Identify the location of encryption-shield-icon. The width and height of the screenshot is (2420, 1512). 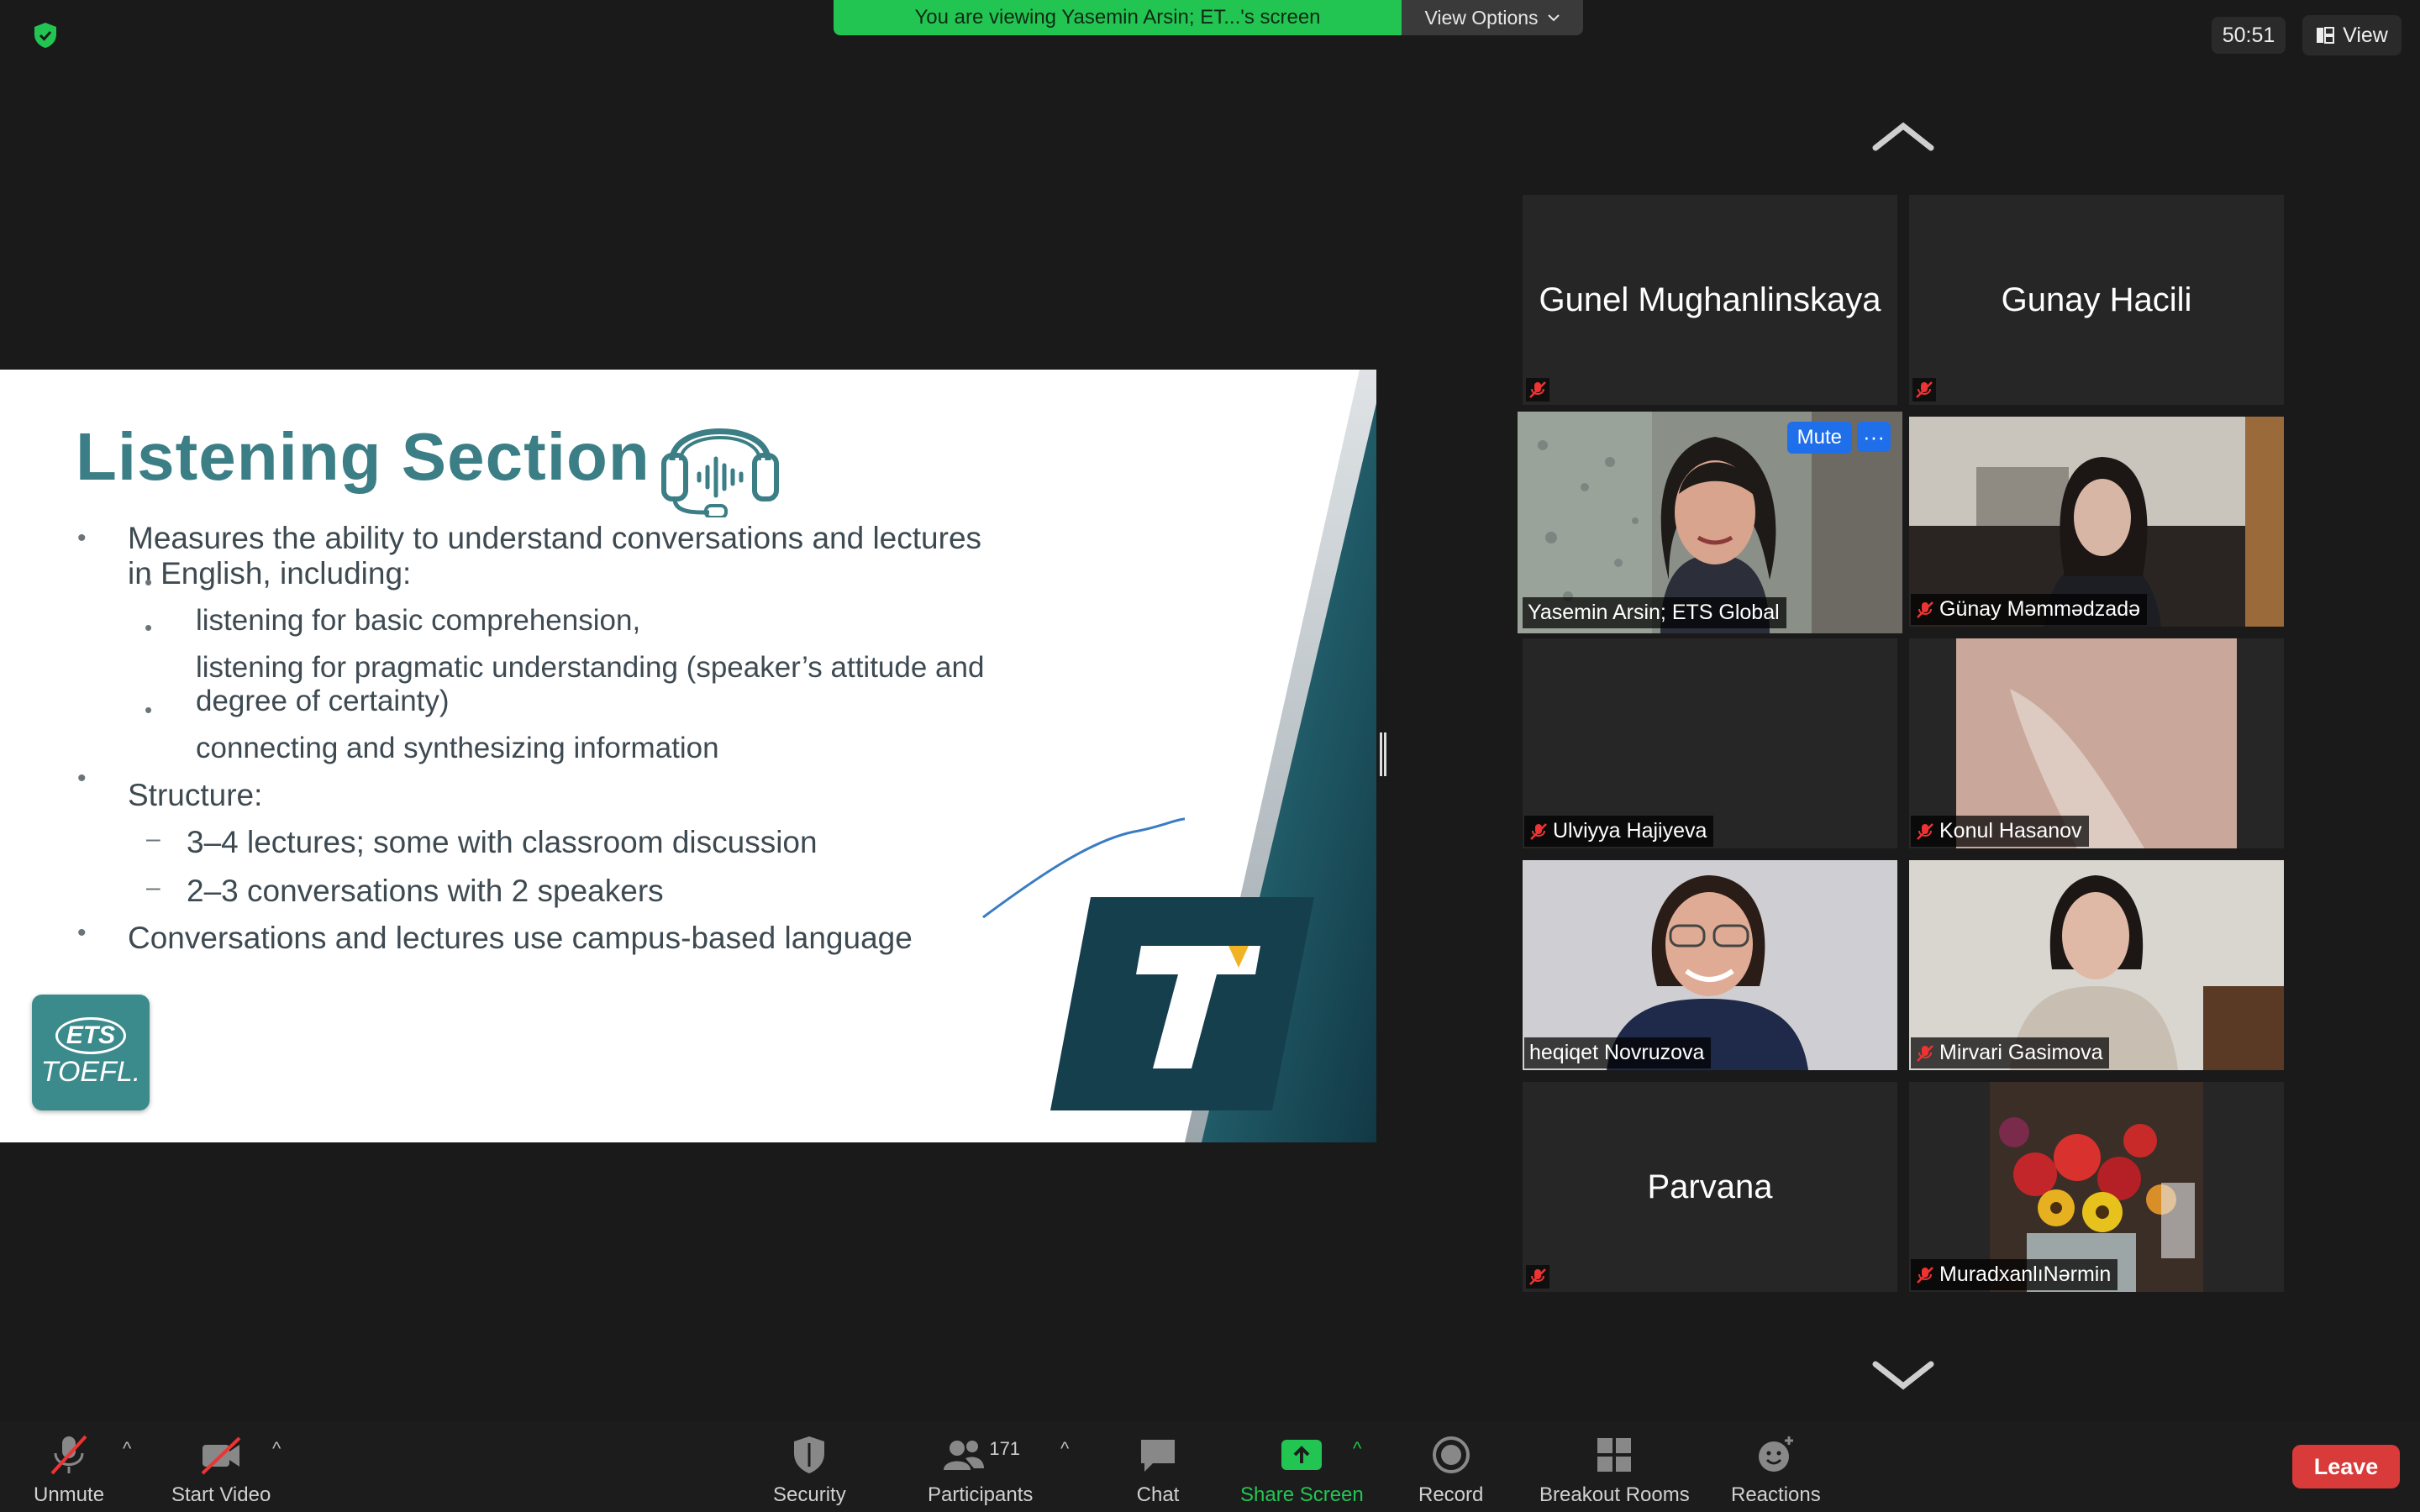
(45, 35).